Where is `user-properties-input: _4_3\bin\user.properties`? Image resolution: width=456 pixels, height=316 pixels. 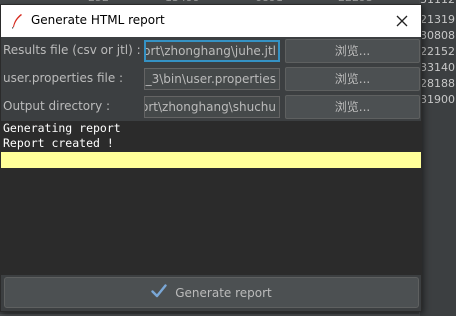 user-properties-input: _4_3\bin\user.properties is located at coordinates (212, 79).